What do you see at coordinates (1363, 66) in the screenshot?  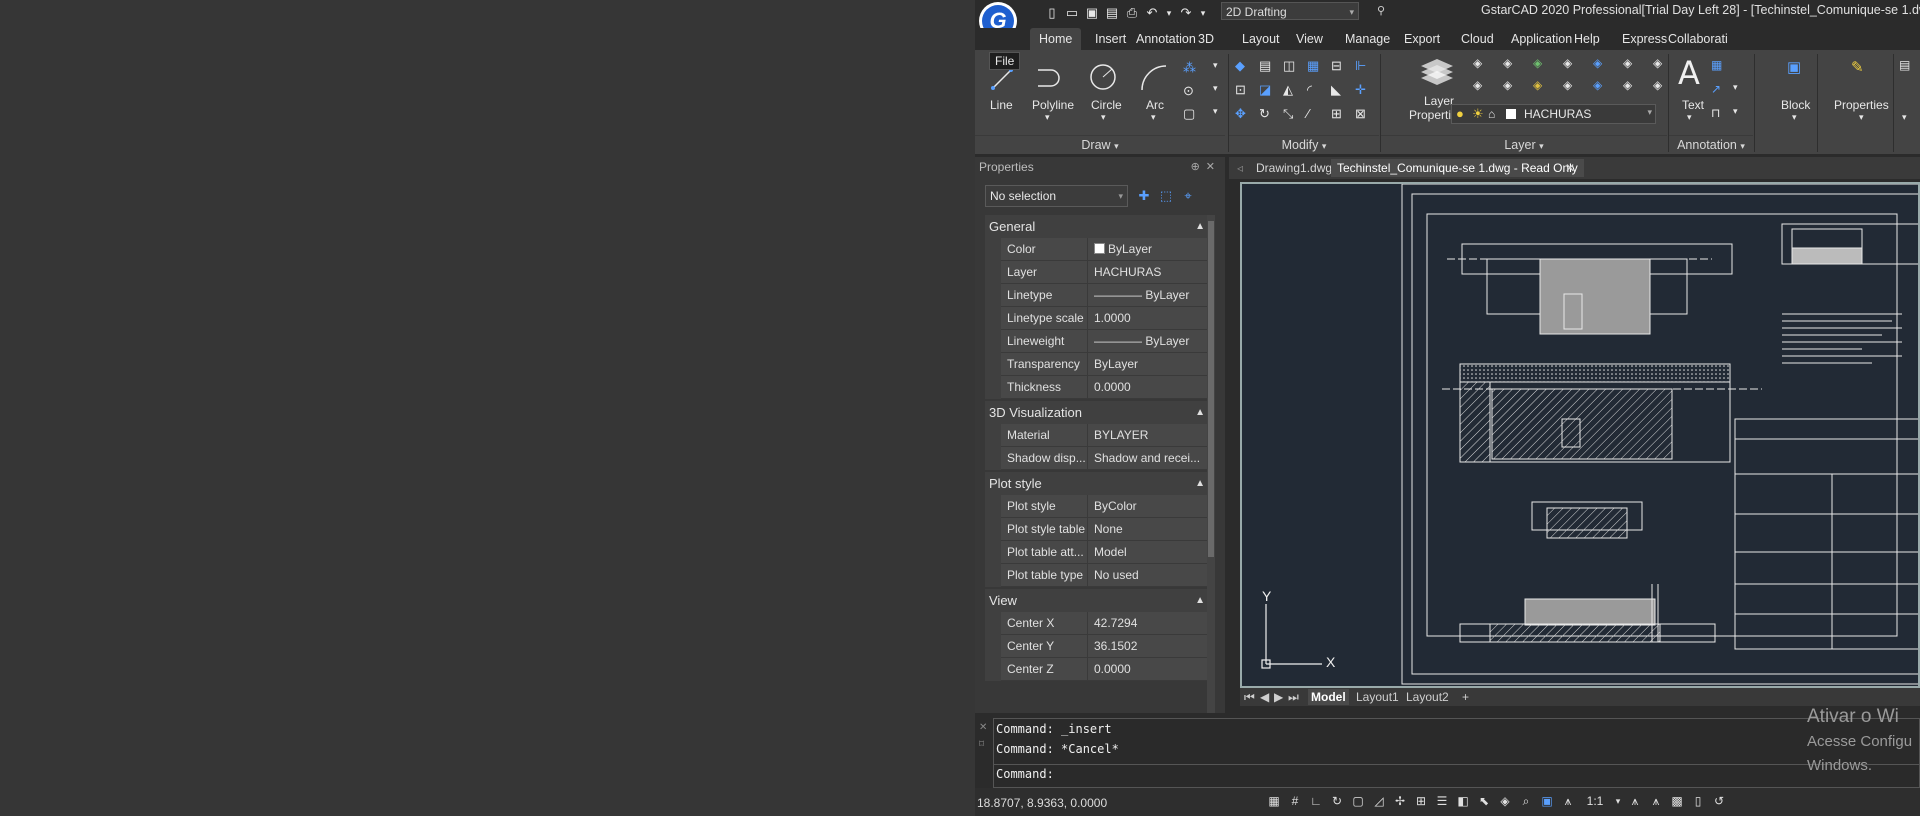 I see `align-icon: ⊩` at bounding box center [1363, 66].